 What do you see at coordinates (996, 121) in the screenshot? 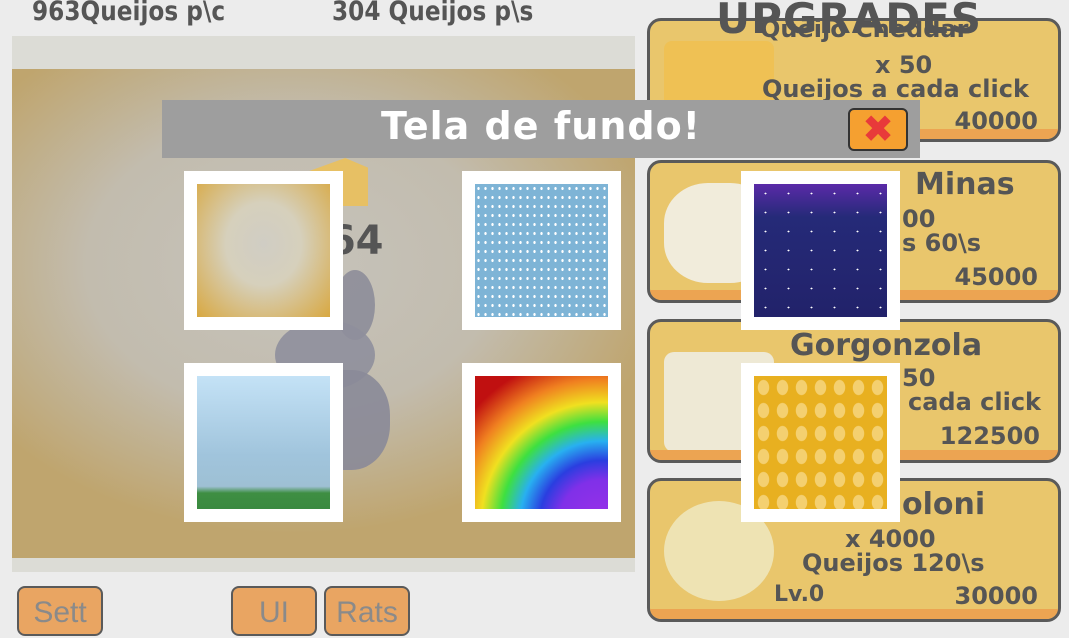
I see `upgrade-price: 40000` at bounding box center [996, 121].